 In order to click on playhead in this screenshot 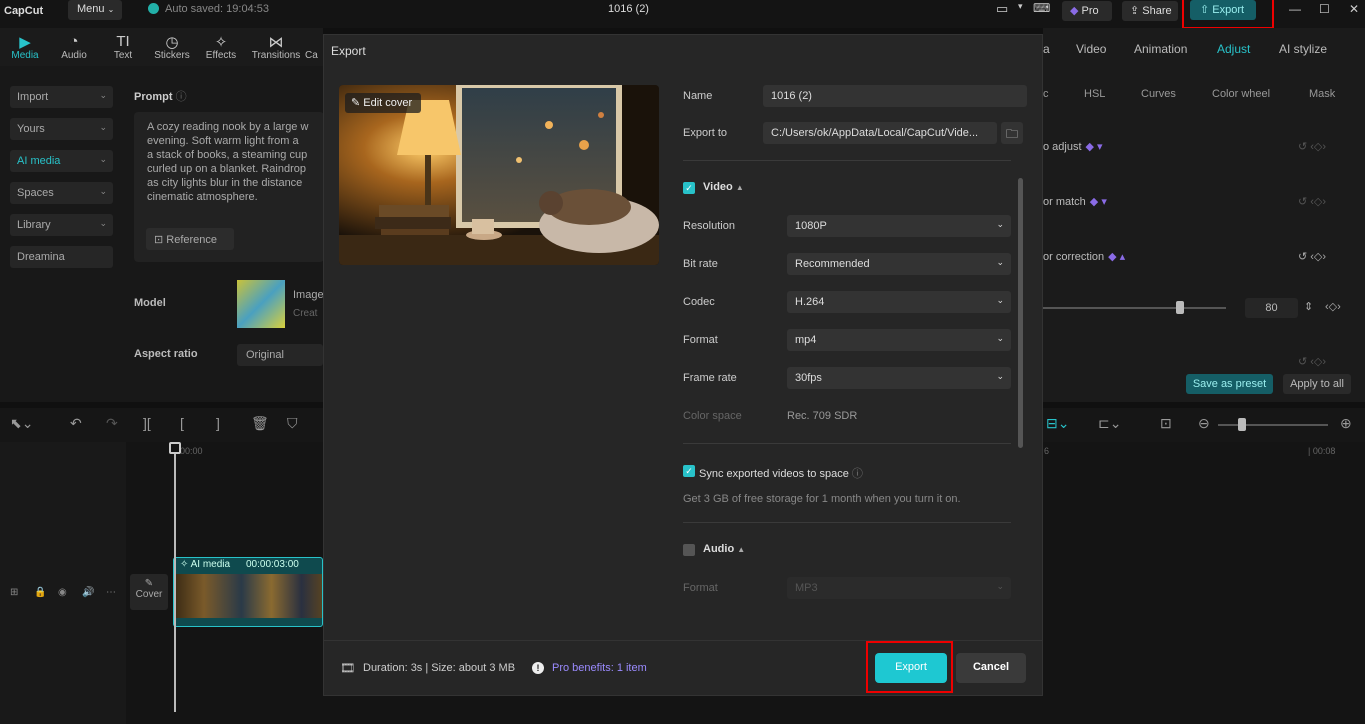, I will do `click(175, 577)`.